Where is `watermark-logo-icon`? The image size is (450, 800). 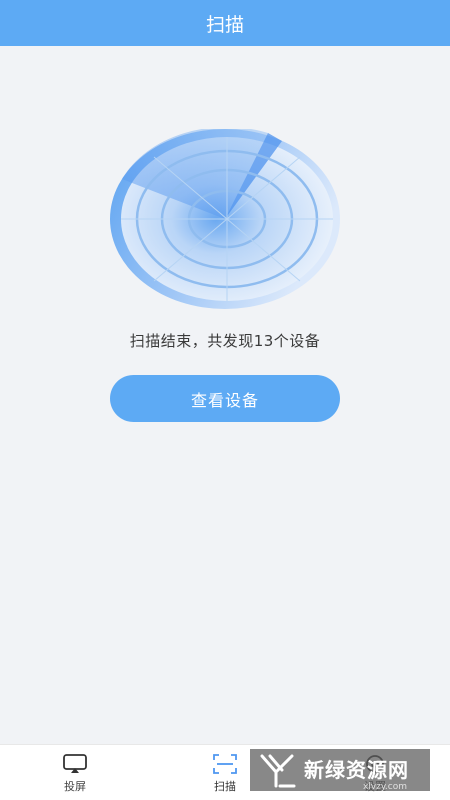 watermark-logo-icon is located at coordinates (278, 771).